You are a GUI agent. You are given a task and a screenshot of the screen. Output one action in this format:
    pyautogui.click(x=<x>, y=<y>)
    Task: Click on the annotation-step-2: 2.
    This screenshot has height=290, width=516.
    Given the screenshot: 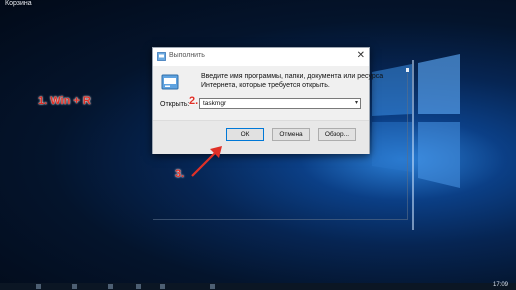 What is the action you would take?
    pyautogui.click(x=194, y=101)
    